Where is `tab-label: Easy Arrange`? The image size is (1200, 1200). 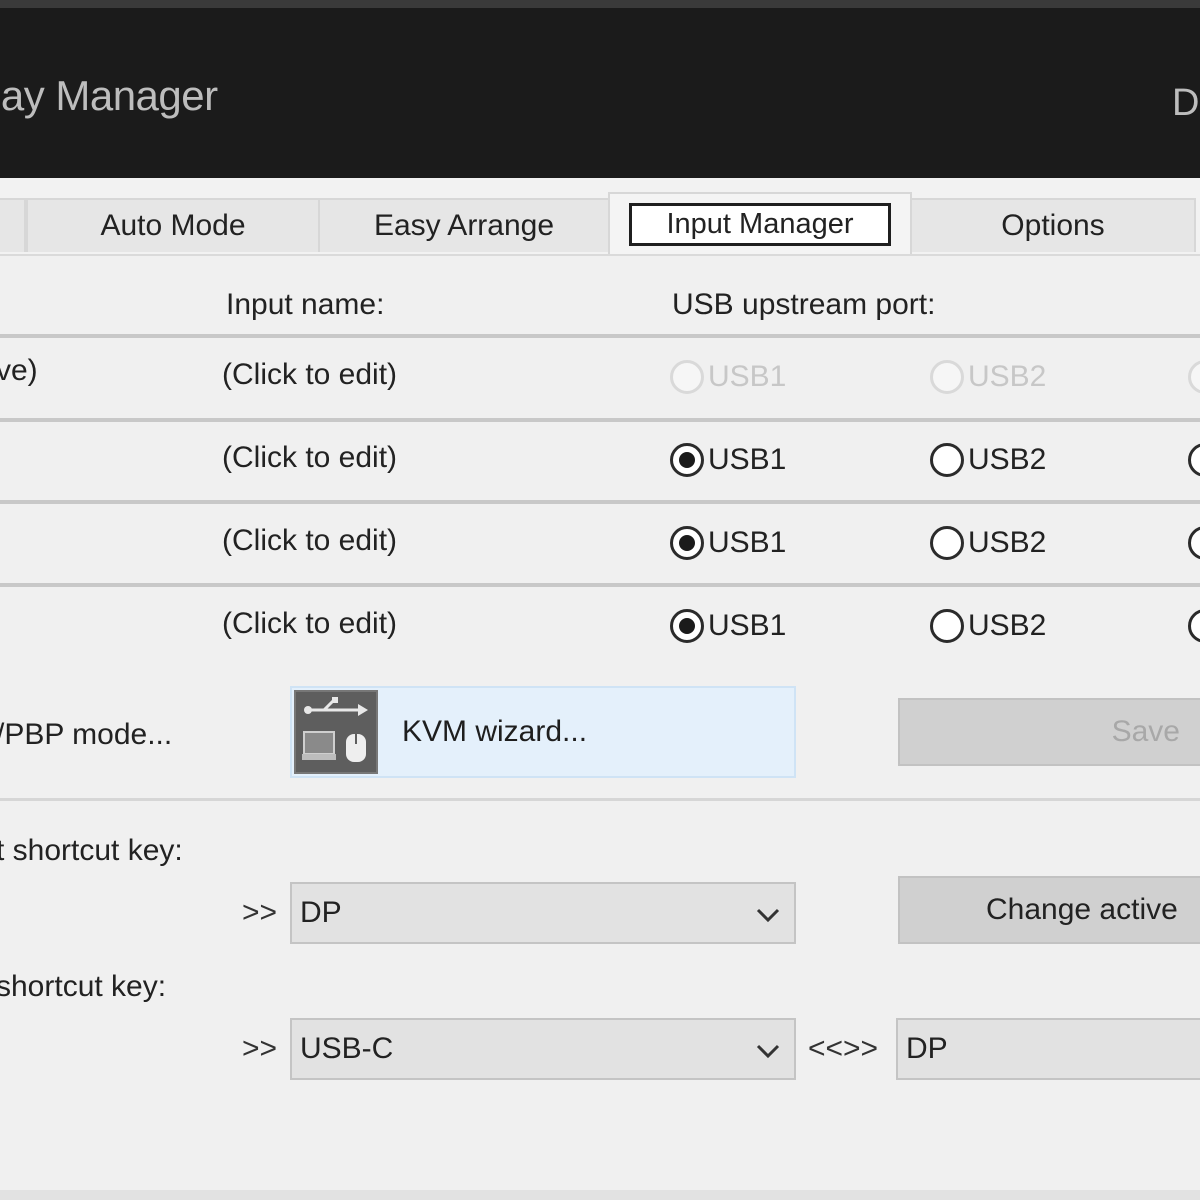
tab-label: Easy Arrange is located at coordinates (464, 225).